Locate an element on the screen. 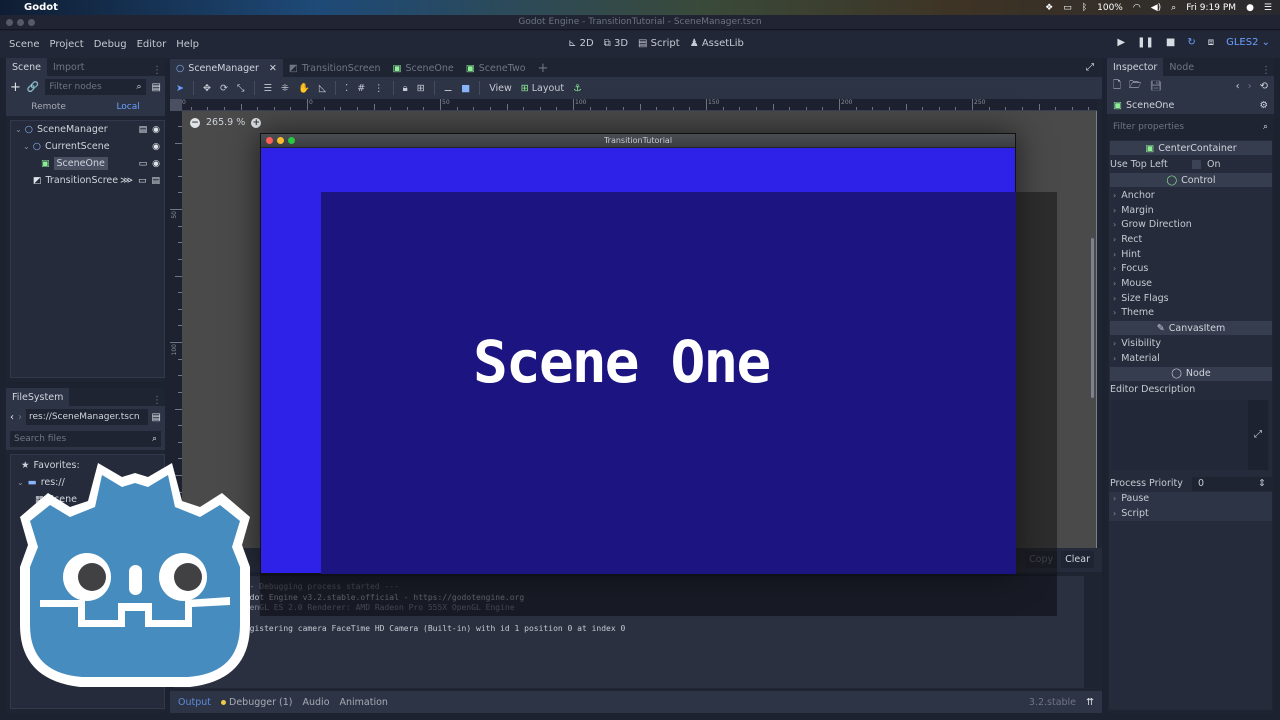  tab-import: Import is located at coordinates (68, 67).